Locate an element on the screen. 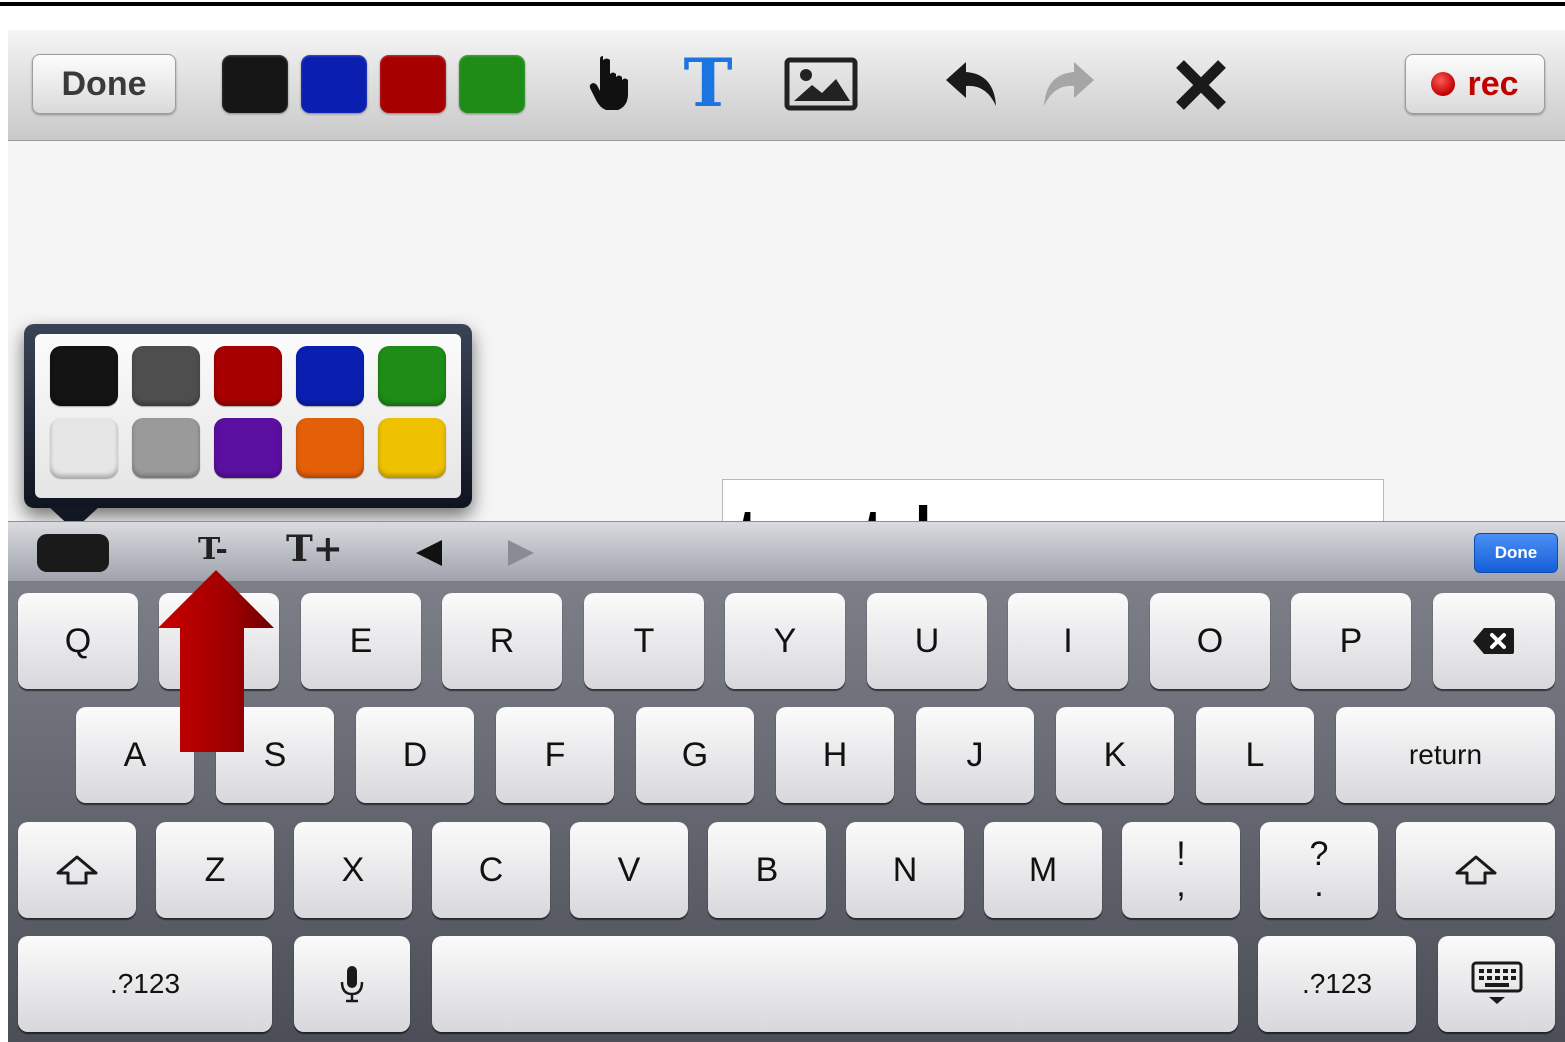  current-color-button is located at coordinates (73, 553).